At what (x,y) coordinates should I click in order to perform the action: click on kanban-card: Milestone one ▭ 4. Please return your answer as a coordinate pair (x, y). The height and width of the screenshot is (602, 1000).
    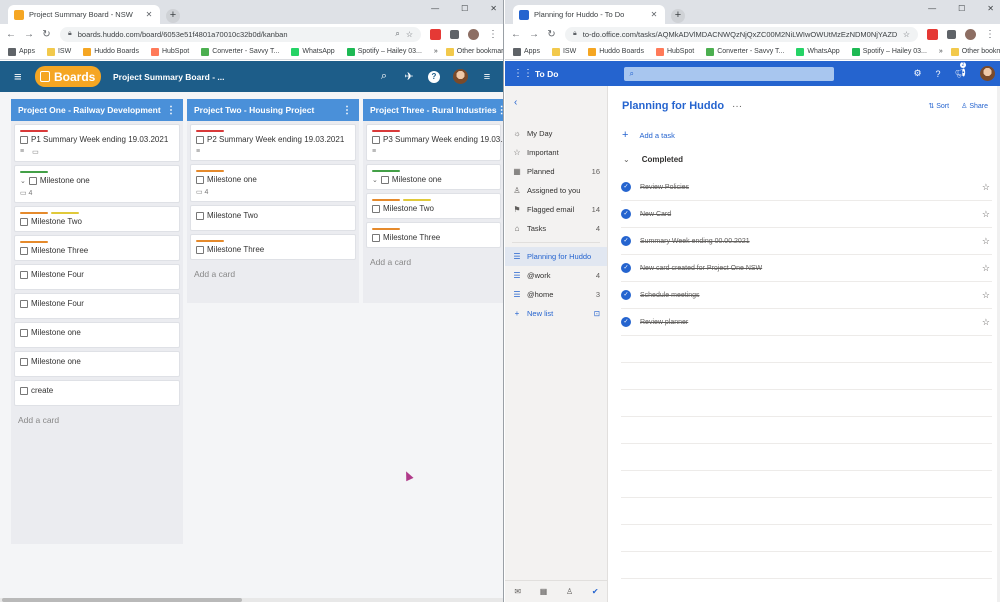
    Looking at the image, I should click on (273, 183).